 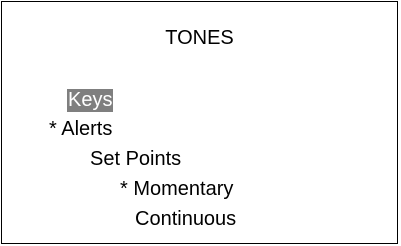 I want to click on screen-title: TONES, so click(x=199, y=38).